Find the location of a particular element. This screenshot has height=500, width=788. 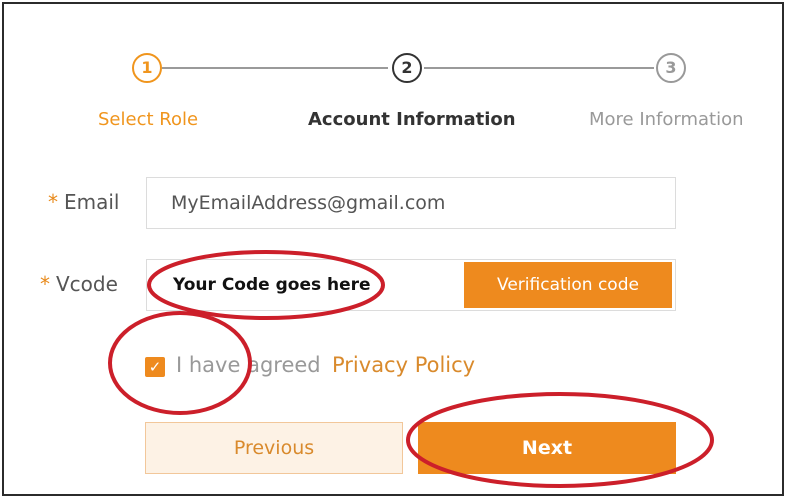

vcode-value: Your Code goes here is located at coordinates (272, 285).